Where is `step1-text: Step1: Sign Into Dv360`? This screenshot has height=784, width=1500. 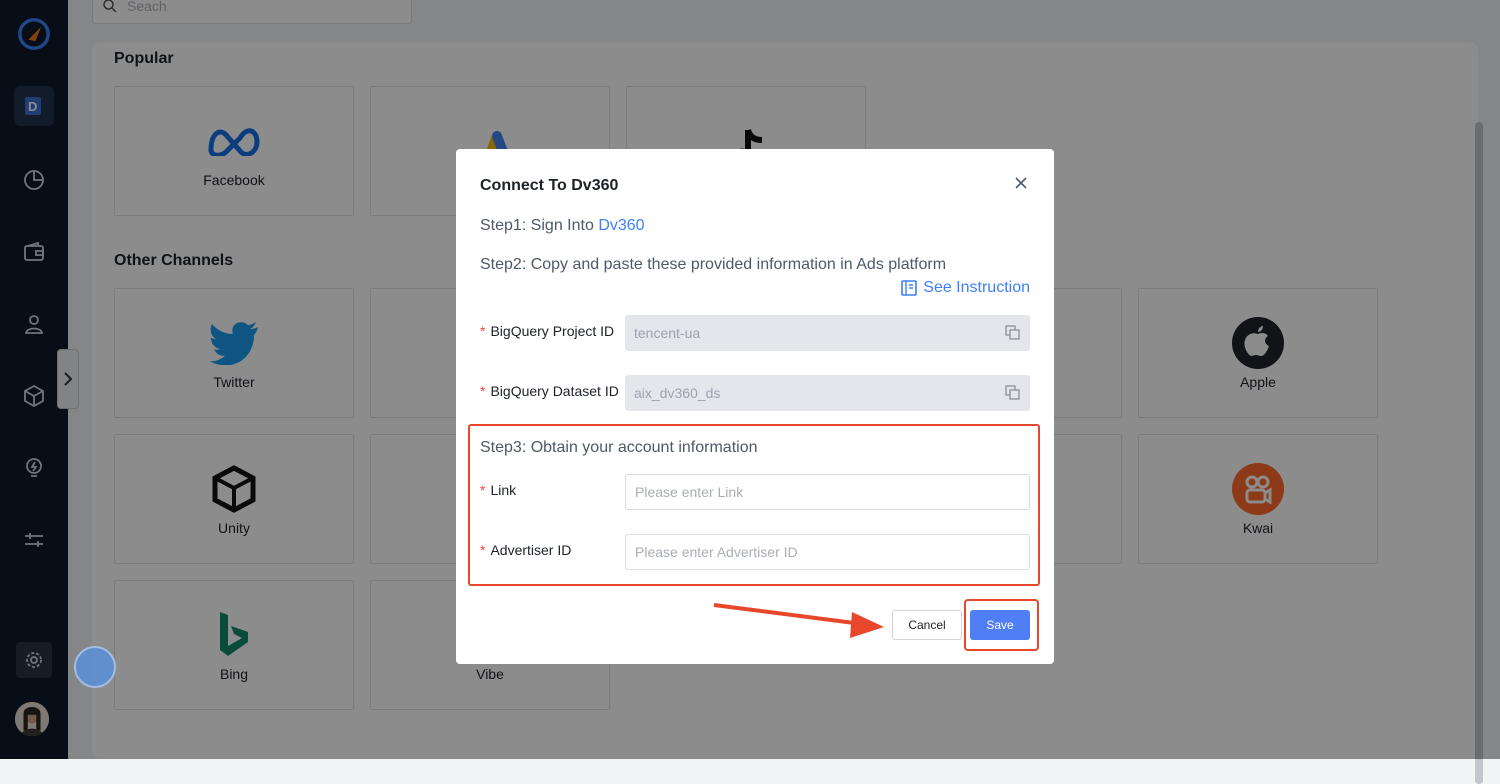
step1-text: Step1: Sign Into Dv360 is located at coordinates (562, 226).